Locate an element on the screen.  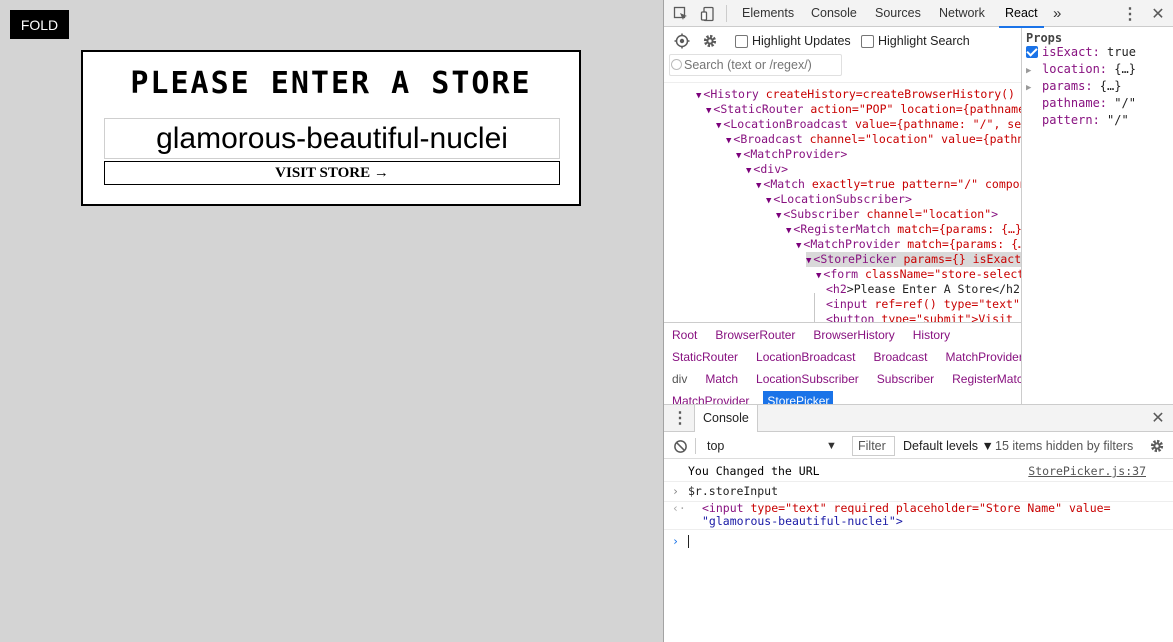
breadcrumb-locationbroadcast: LocationBroadcast is located at coordinates (805, 357).